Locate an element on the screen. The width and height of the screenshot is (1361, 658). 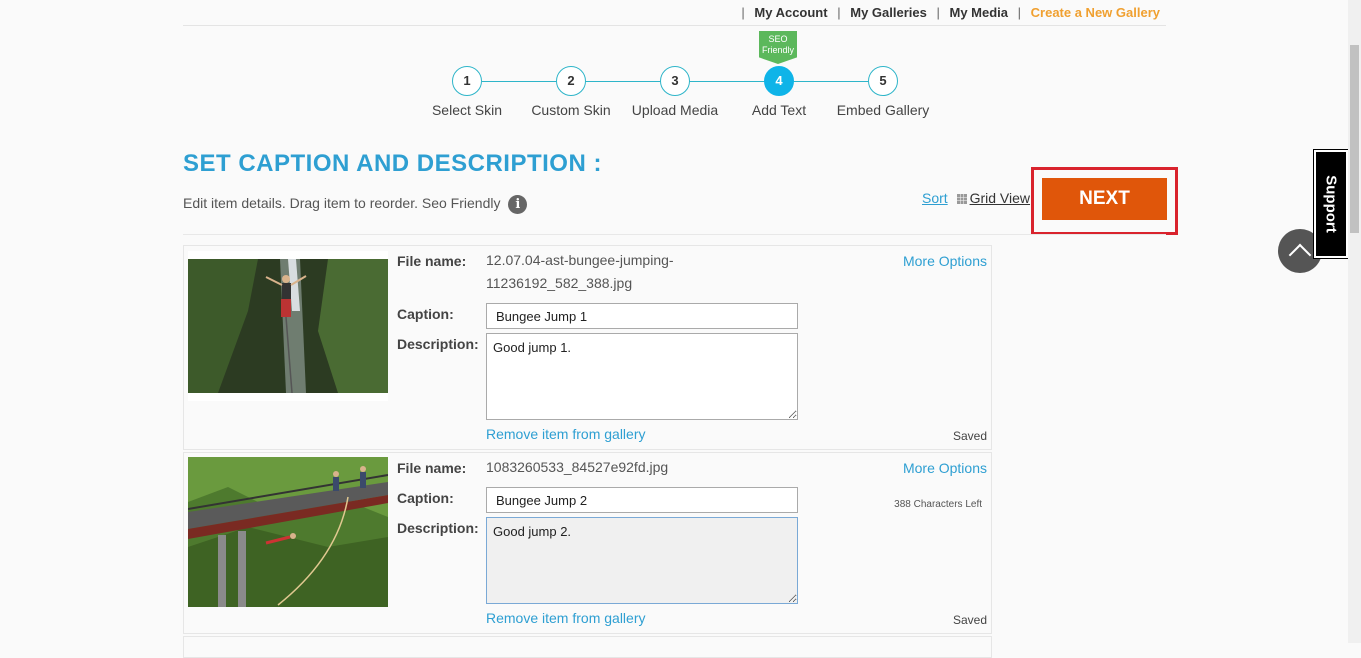
scrollbar-thumb is located at coordinates (1354, 139).